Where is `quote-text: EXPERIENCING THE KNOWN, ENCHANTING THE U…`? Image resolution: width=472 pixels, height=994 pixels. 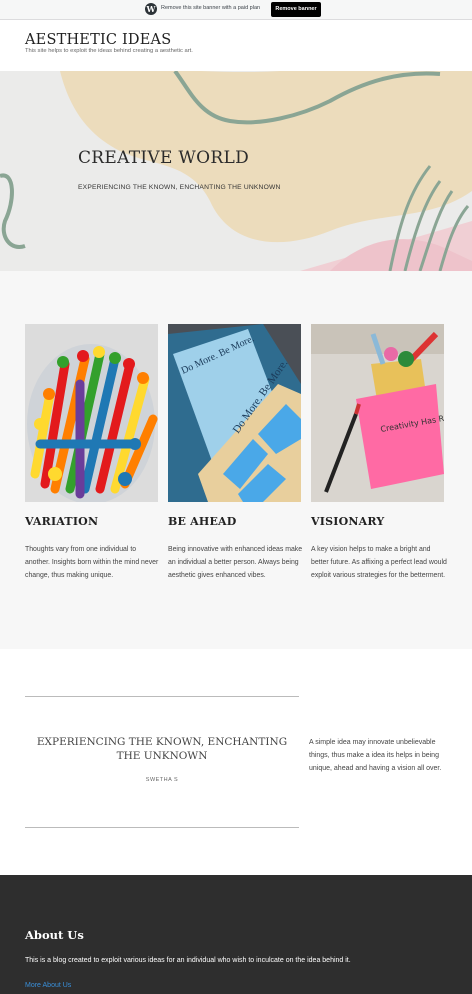 quote-text: EXPERIENCING THE KNOWN, ENCHANTING THE U… is located at coordinates (162, 749).